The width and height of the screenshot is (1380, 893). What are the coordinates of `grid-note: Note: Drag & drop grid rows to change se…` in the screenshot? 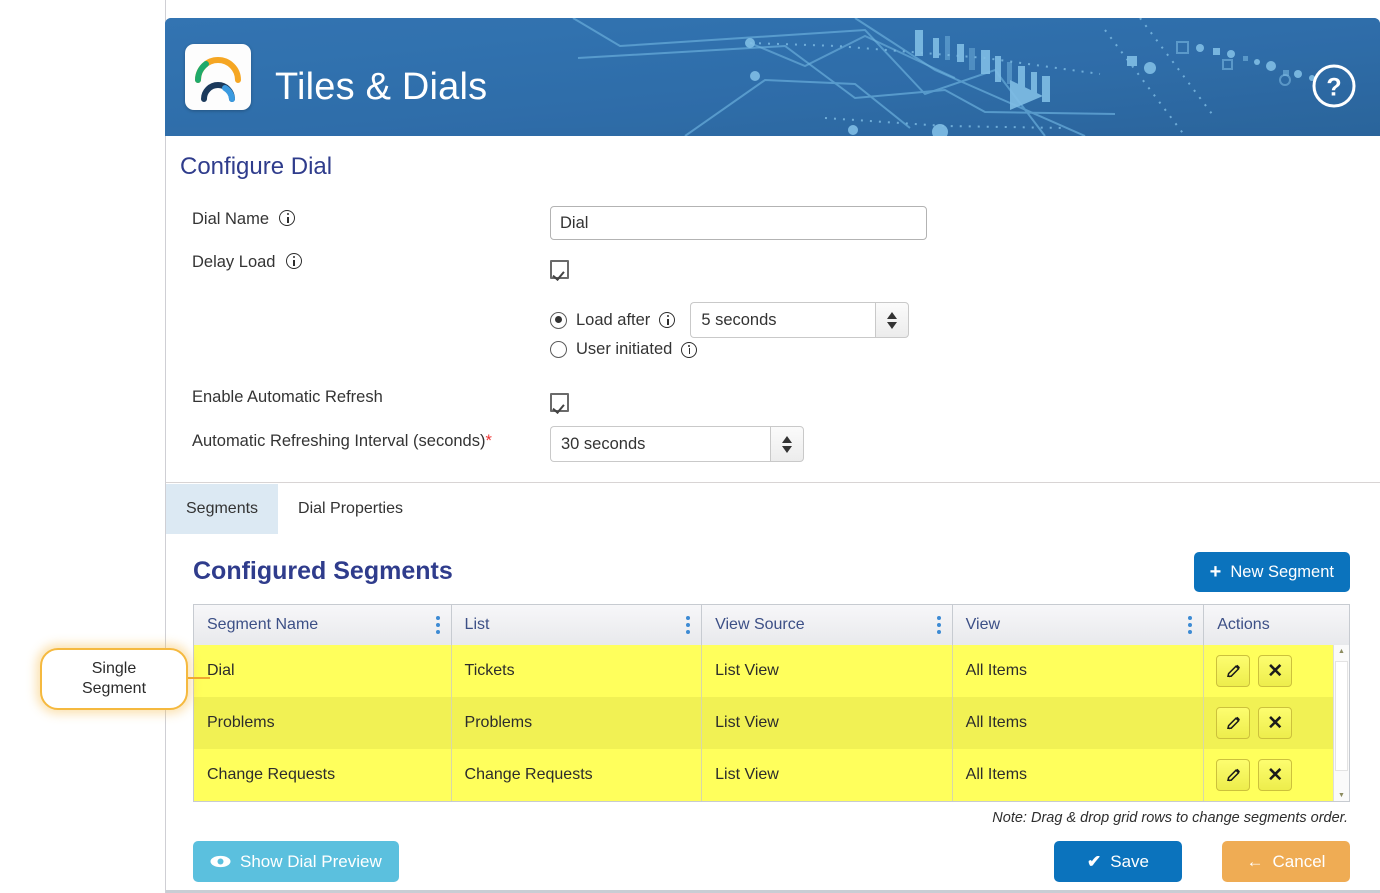 It's located at (1170, 818).